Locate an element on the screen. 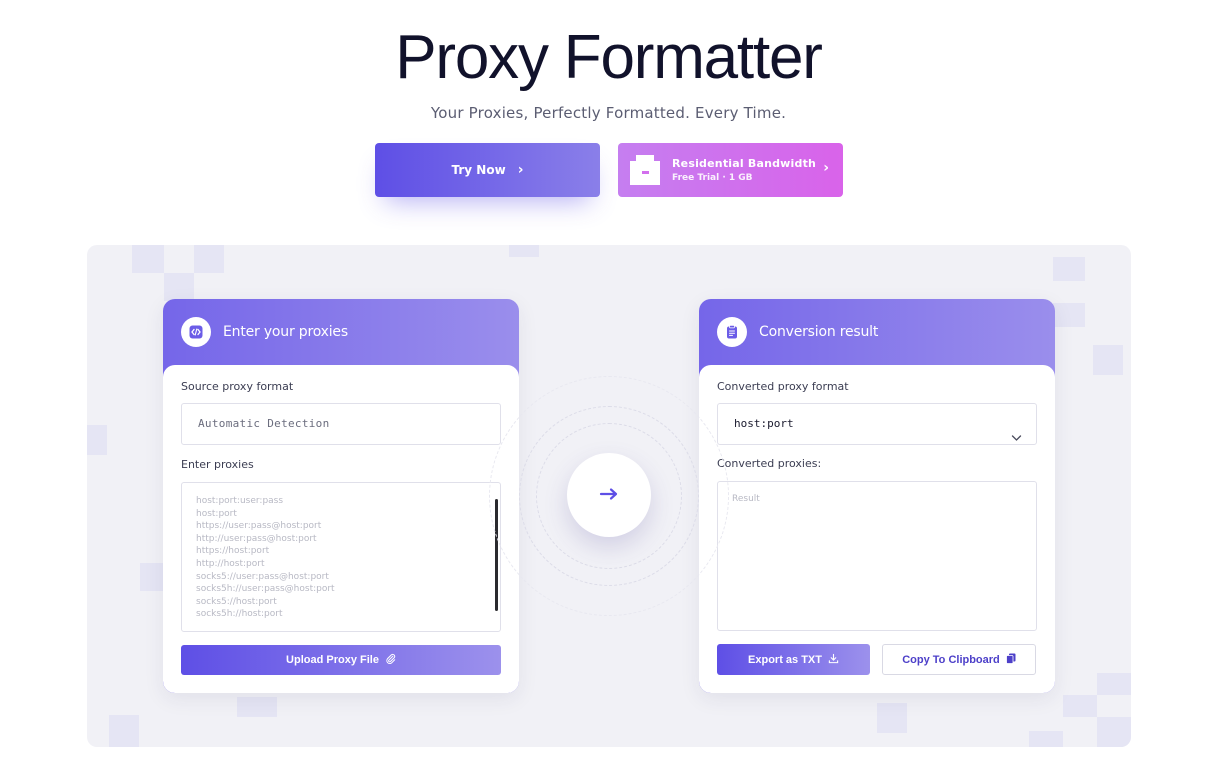 The height and width of the screenshot is (771, 1217). input-card-title: Enter your proxies is located at coordinates (285, 332).